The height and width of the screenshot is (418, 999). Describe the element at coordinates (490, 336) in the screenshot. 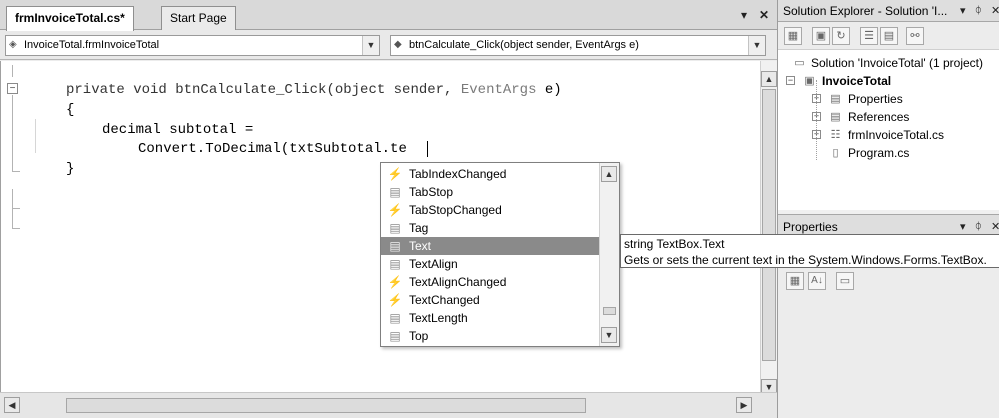

I see `completion-item-top: ▤ Top` at that location.